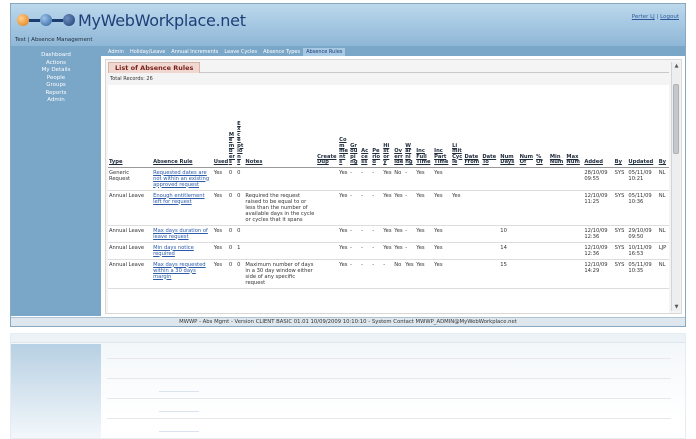 This screenshot has height=439, width=696. Describe the element at coordinates (194, 52) in the screenshot. I see `tab-annual-increments: Annual Increments` at that location.